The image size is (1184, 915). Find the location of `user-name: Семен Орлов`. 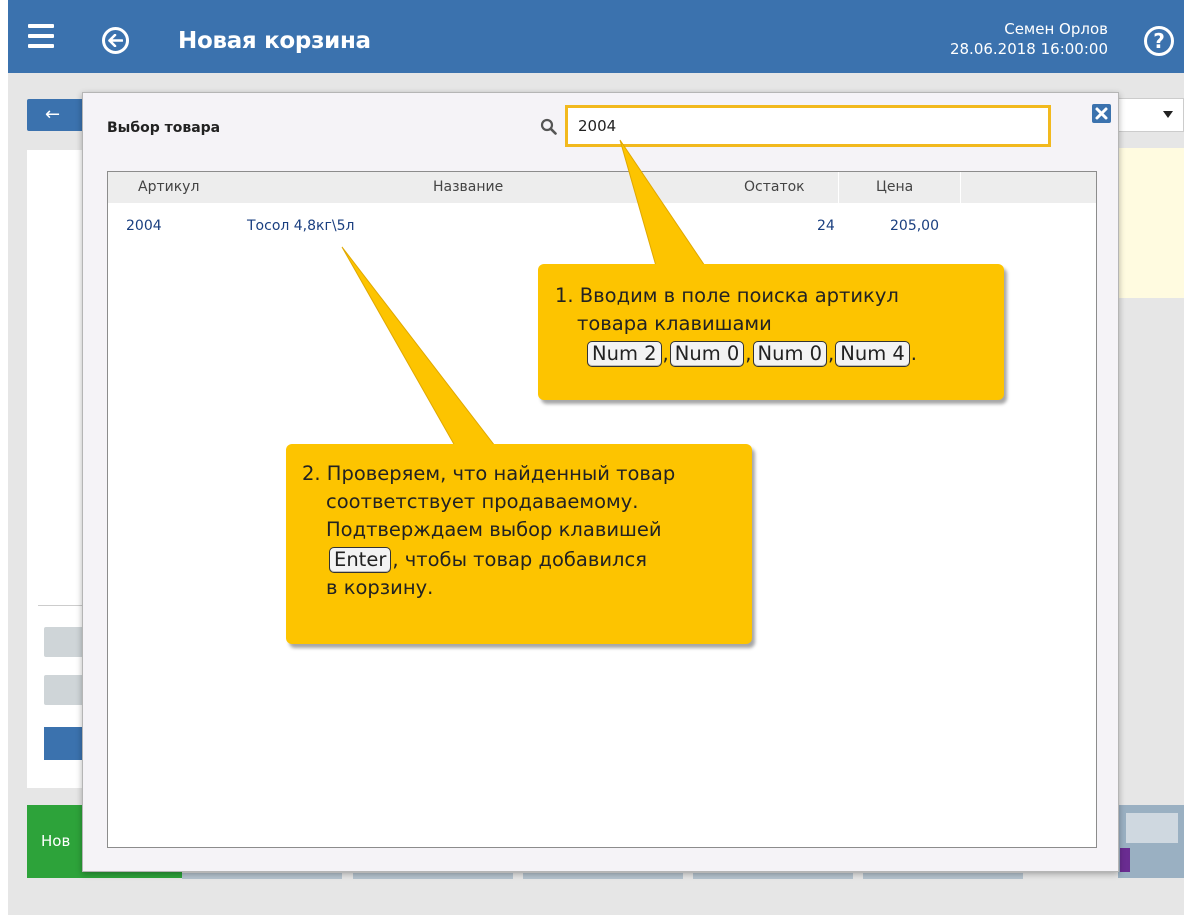

user-name: Семен Орлов is located at coordinates (1056, 29).